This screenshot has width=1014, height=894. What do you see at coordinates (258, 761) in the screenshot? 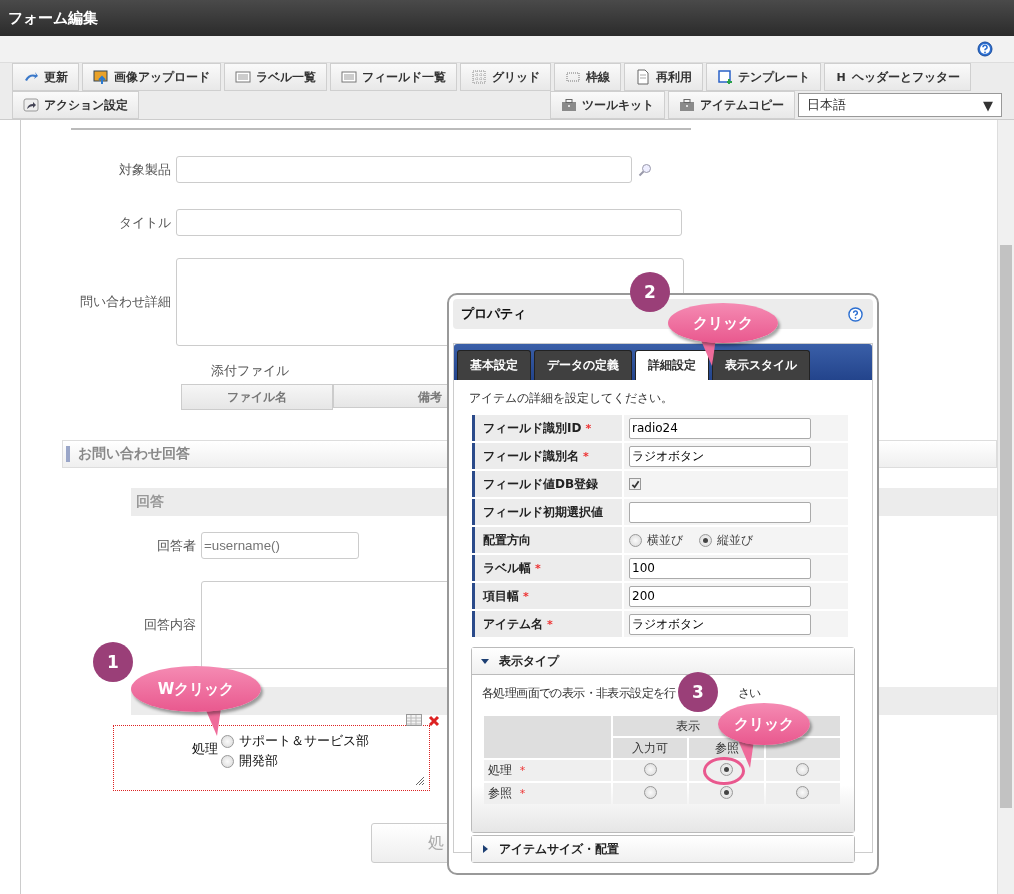
I see `option-label: 開発部` at bounding box center [258, 761].